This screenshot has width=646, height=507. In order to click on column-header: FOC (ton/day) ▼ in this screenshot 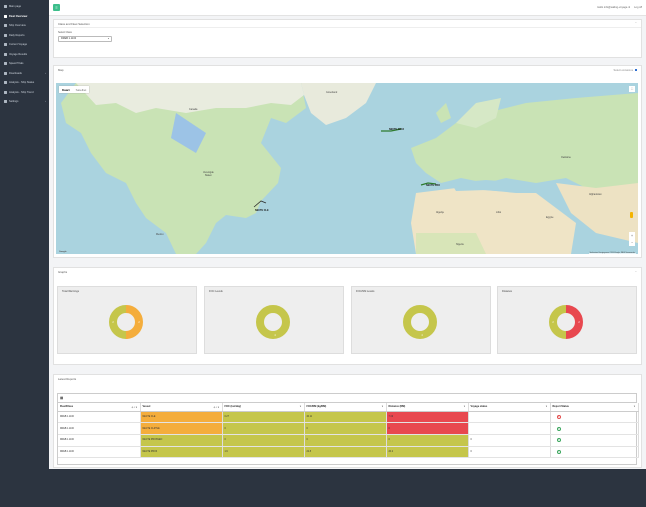, I will do `click(263, 407)`.